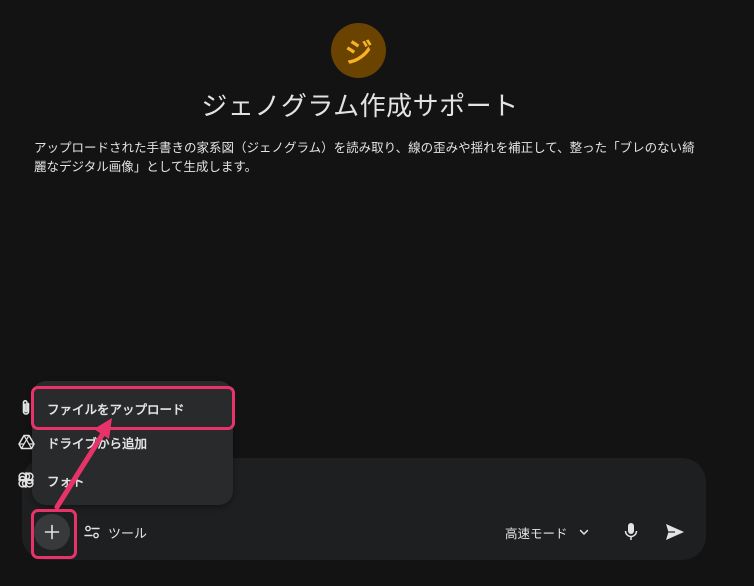 This screenshot has height=586, width=754. Describe the element at coordinates (26, 480) in the screenshot. I see `photos-icon` at that location.